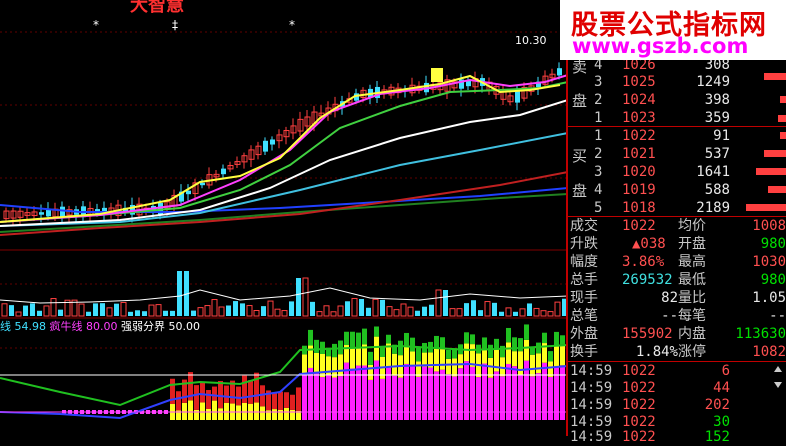  Describe the element at coordinates (778, 369) in the screenshot. I see `scroll-up-icon` at that location.